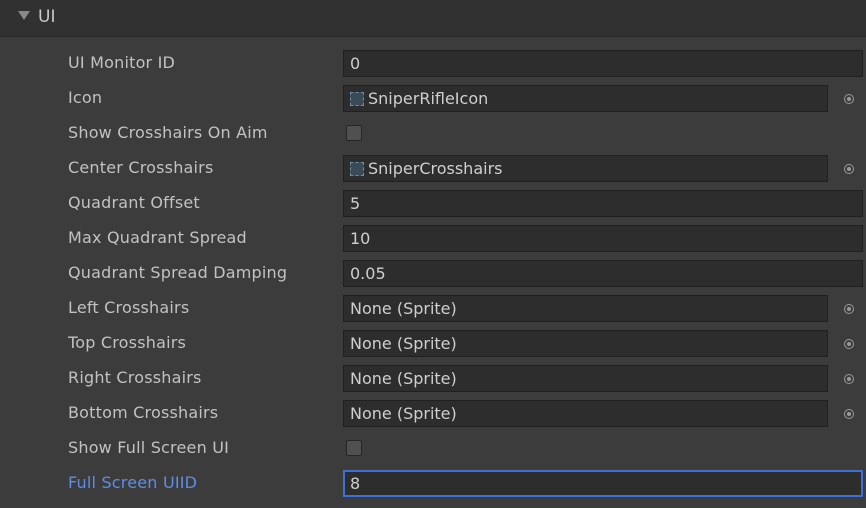 The width and height of the screenshot is (866, 508). Describe the element at coordinates (122, 62) in the screenshot. I see `ui-monitor-id-label: UI Monitor ID` at that location.